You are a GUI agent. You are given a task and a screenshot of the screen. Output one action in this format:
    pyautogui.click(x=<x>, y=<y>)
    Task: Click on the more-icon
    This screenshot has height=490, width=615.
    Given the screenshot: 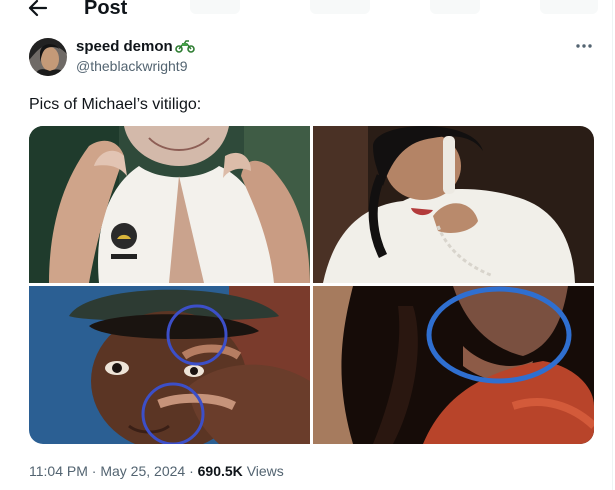 What is the action you would take?
    pyautogui.click(x=584, y=46)
    